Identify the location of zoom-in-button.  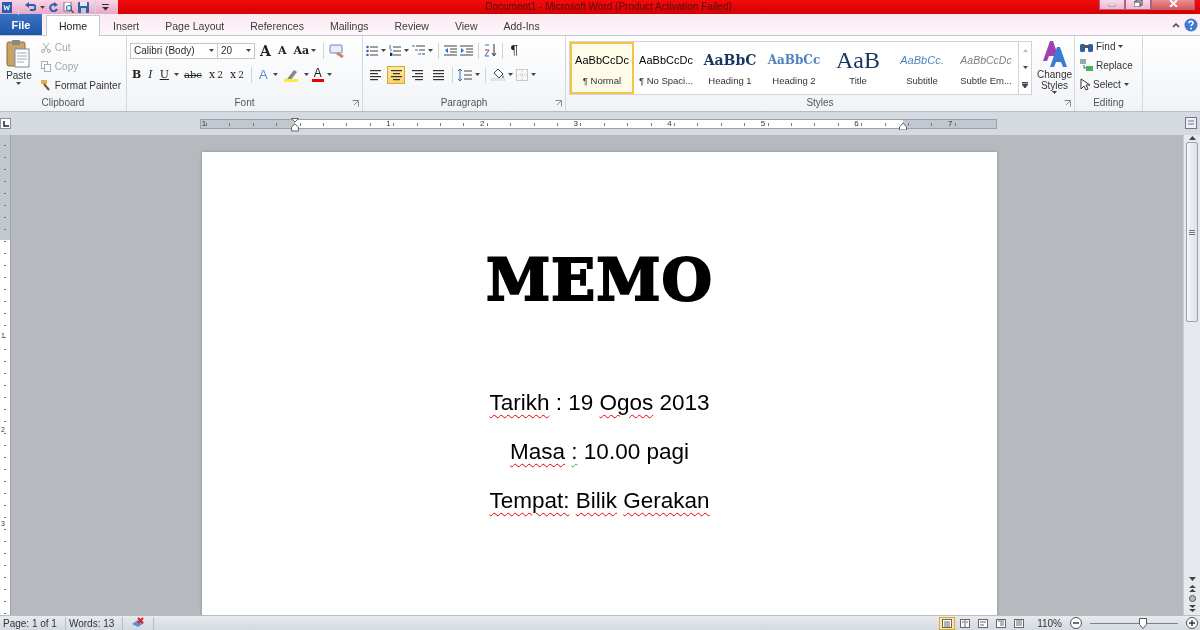
(1192, 623).